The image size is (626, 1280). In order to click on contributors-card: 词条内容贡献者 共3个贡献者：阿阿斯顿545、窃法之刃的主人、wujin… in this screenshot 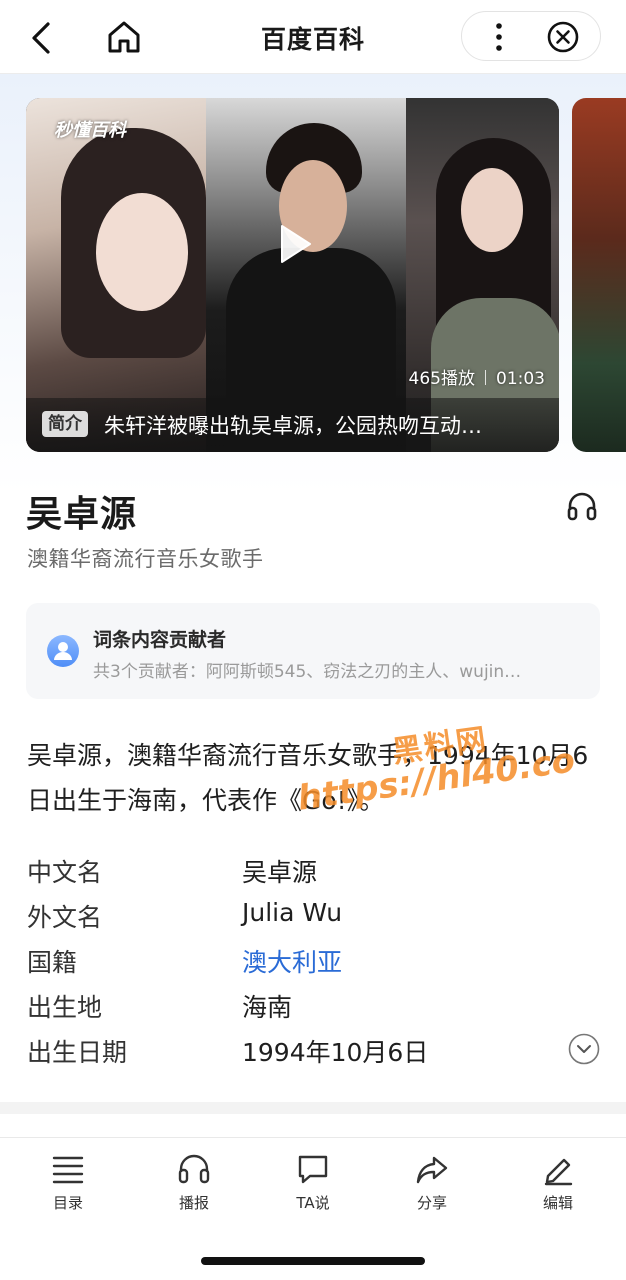, I will do `click(313, 651)`.